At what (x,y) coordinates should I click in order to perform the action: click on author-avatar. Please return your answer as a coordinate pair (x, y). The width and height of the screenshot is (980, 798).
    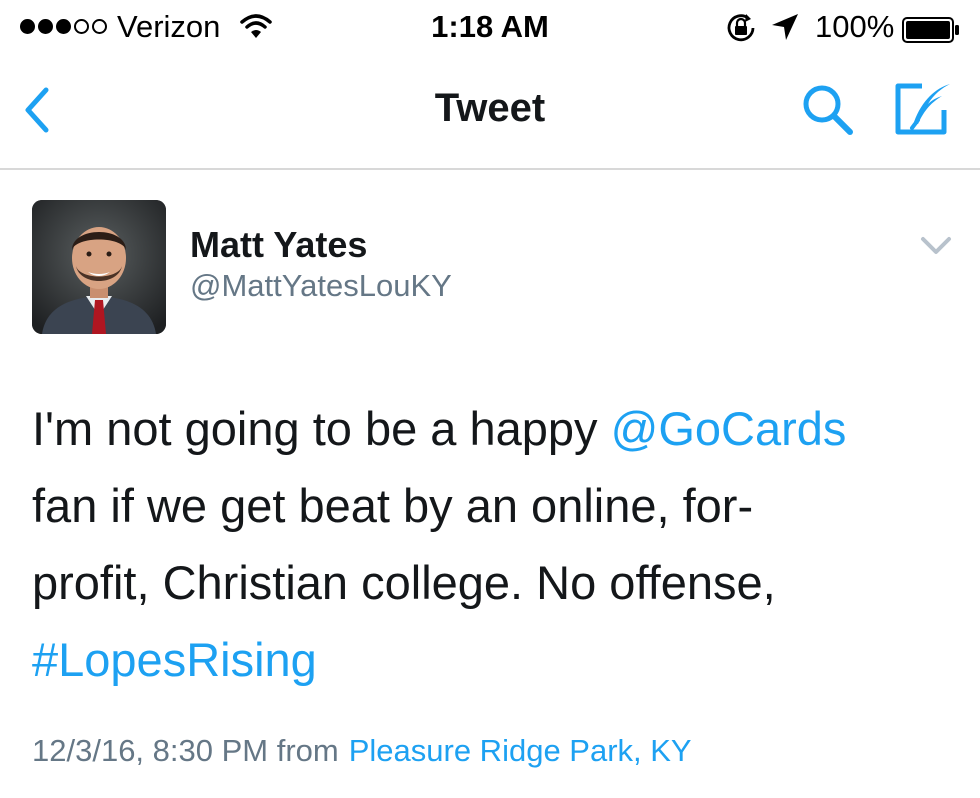
    Looking at the image, I should click on (99, 267).